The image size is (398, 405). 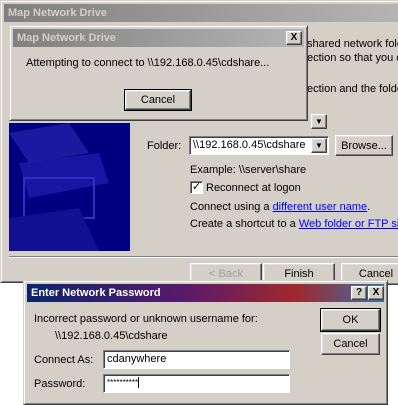 What do you see at coordinates (348, 224) in the screenshot?
I see `web-folder-link: Web folder or FTP site` at bounding box center [348, 224].